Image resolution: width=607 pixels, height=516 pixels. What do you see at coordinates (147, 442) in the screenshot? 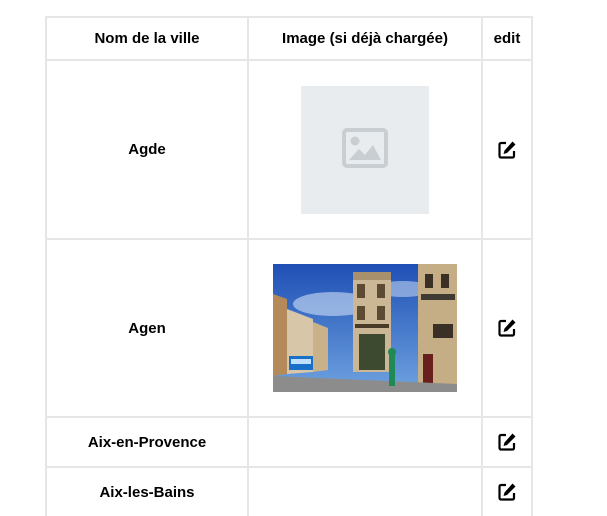
I see `city-name-cell: Aix-en-Provence` at bounding box center [147, 442].